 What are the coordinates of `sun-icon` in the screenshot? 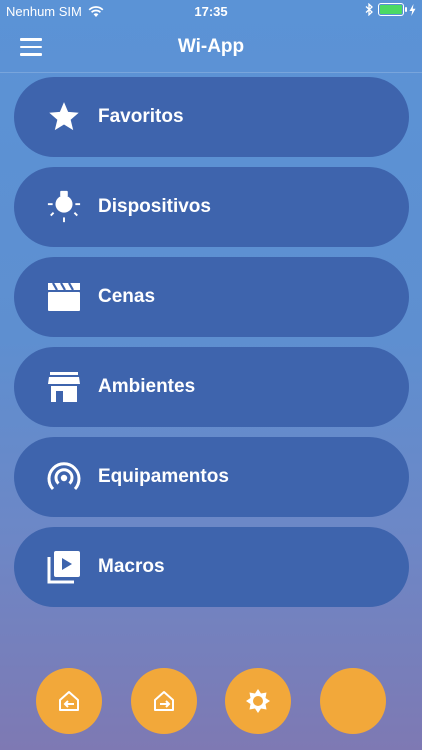 It's located at (258, 701).